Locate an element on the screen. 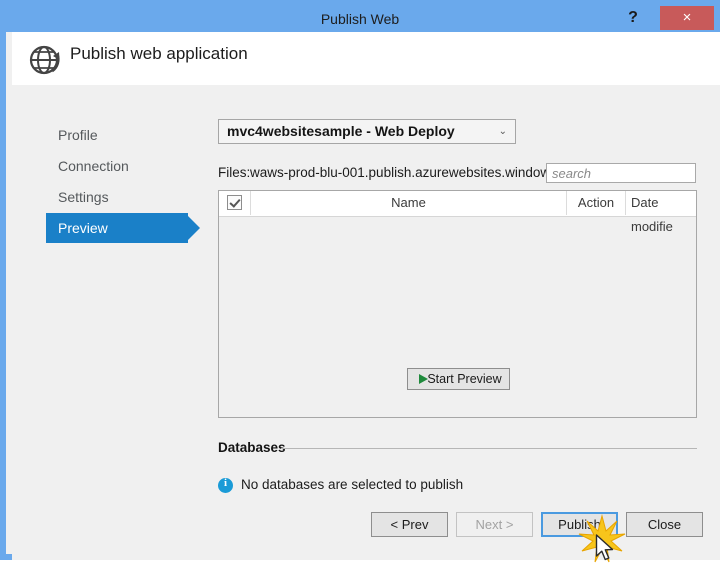  close-window-button: × is located at coordinates (687, 18).